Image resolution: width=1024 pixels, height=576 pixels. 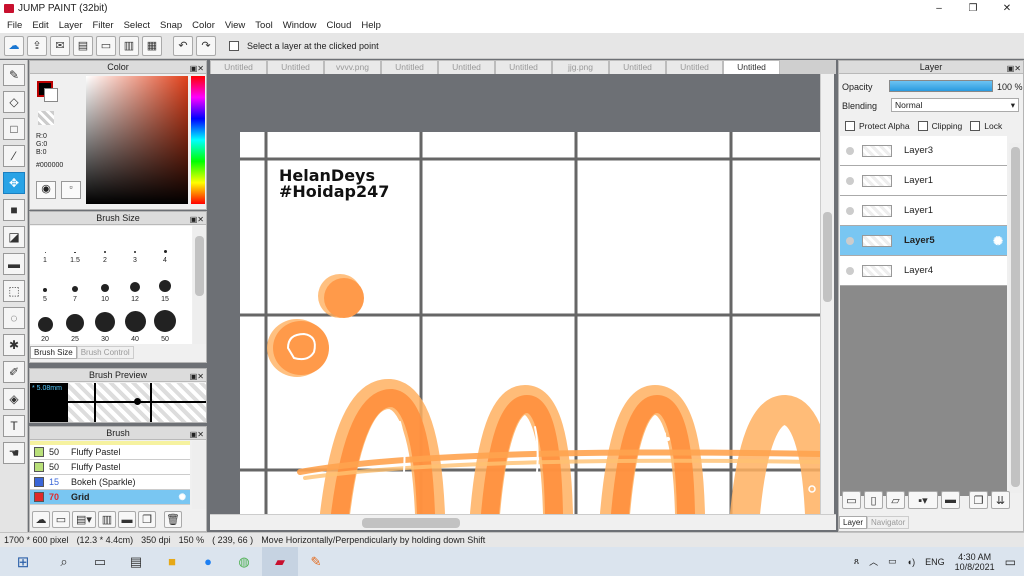 What do you see at coordinates (580, 67) in the screenshot?
I see `tab-document: jjg.png` at bounding box center [580, 67].